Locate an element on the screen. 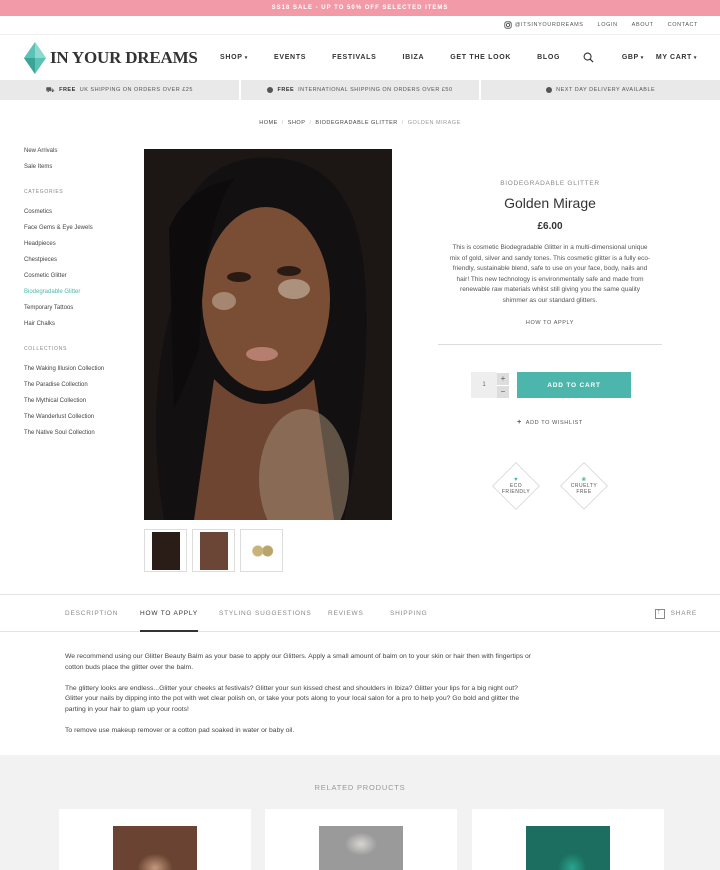 The image size is (720, 870). diamond-logo-icon is located at coordinates (35, 57).